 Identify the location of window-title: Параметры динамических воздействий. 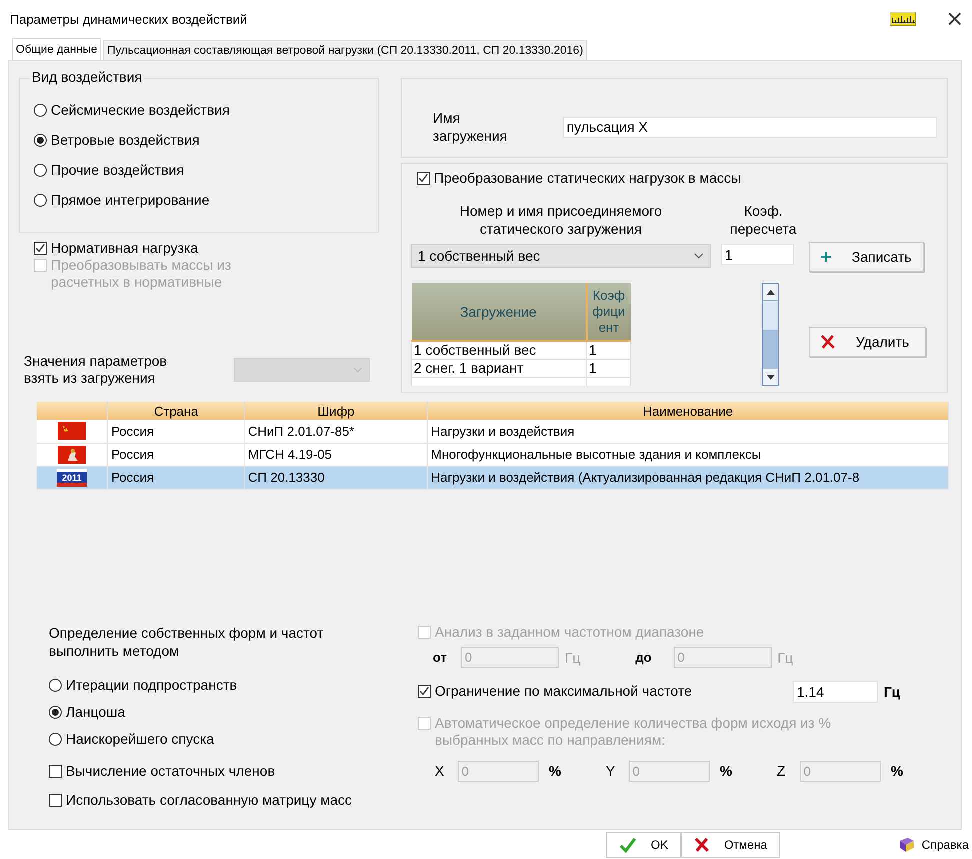
(129, 19).